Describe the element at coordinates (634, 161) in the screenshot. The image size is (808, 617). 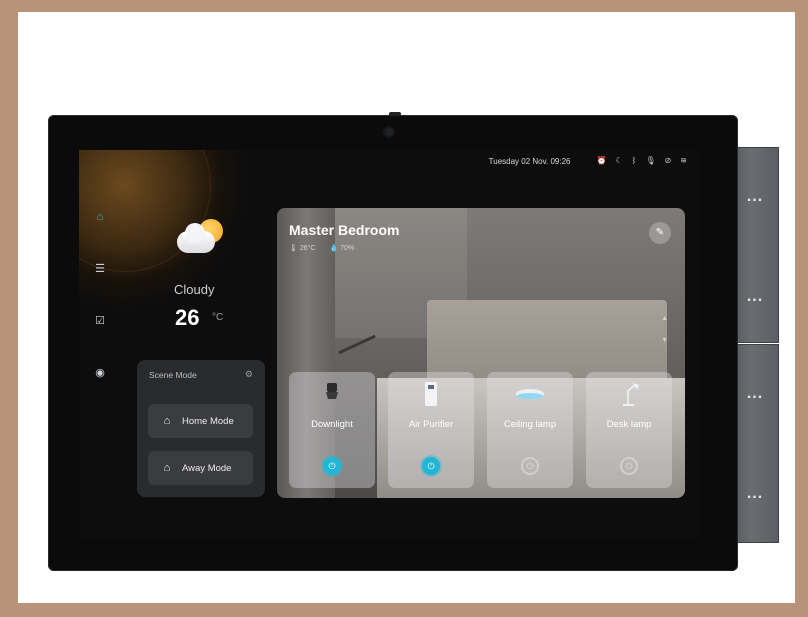
I see `bluetooth-icon: ᛒ` at that location.